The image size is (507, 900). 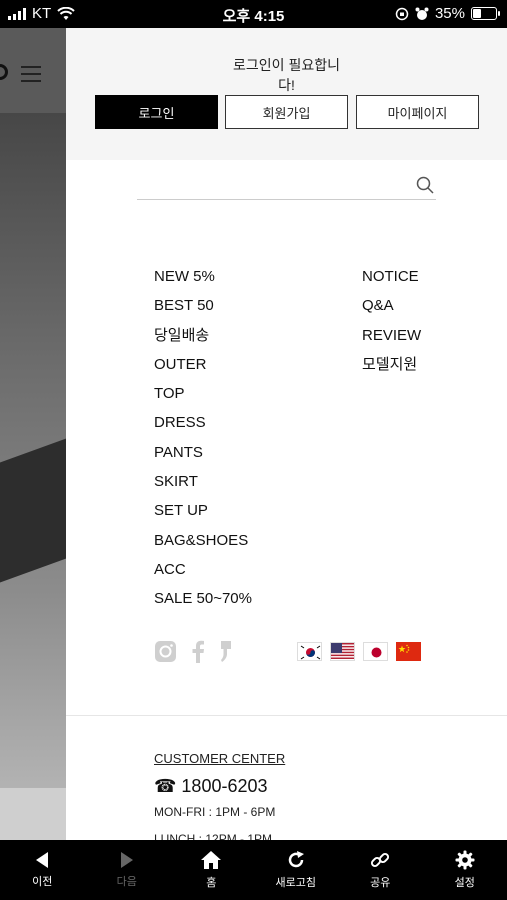 I want to click on battery-fill, so click(x=477, y=13).